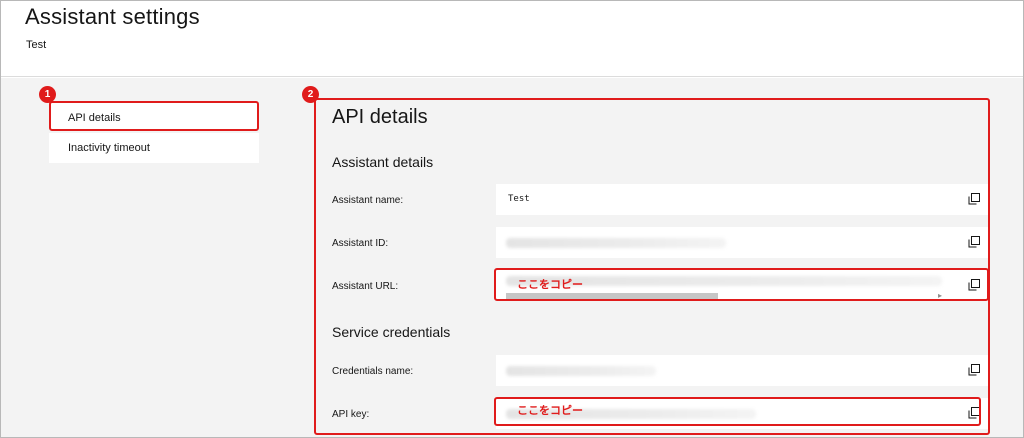 The height and width of the screenshot is (438, 1024). I want to click on assistant-subtitle: Test, so click(36, 45).